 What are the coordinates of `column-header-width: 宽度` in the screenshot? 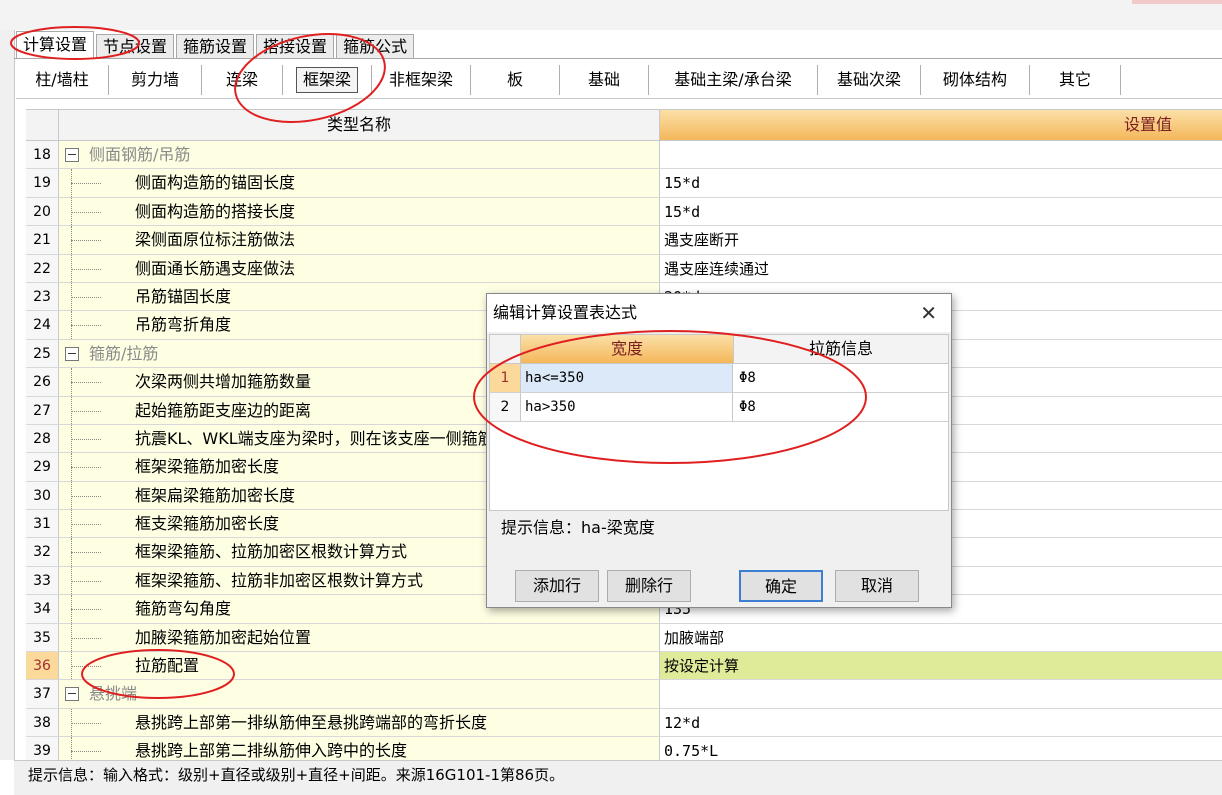 It's located at (627, 349).